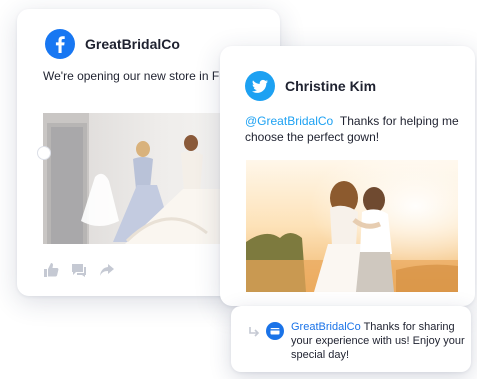  Describe the element at coordinates (60, 44) in the screenshot. I see `facebook-icon` at that location.